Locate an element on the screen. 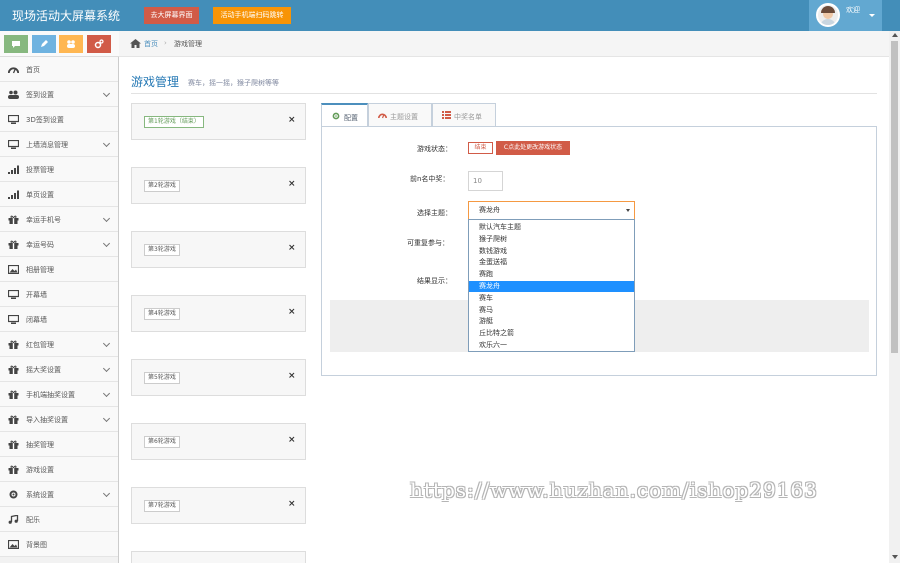 The width and height of the screenshot is (900, 563). game-round-card is located at coordinates (218, 557).